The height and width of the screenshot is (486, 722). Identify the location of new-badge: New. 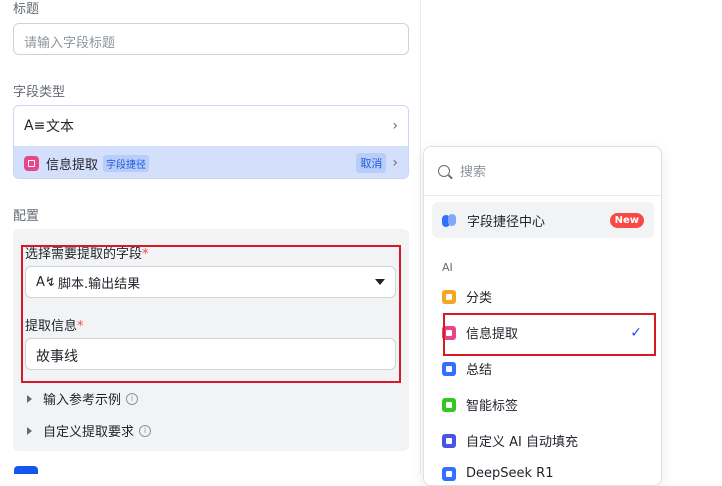
(626, 220).